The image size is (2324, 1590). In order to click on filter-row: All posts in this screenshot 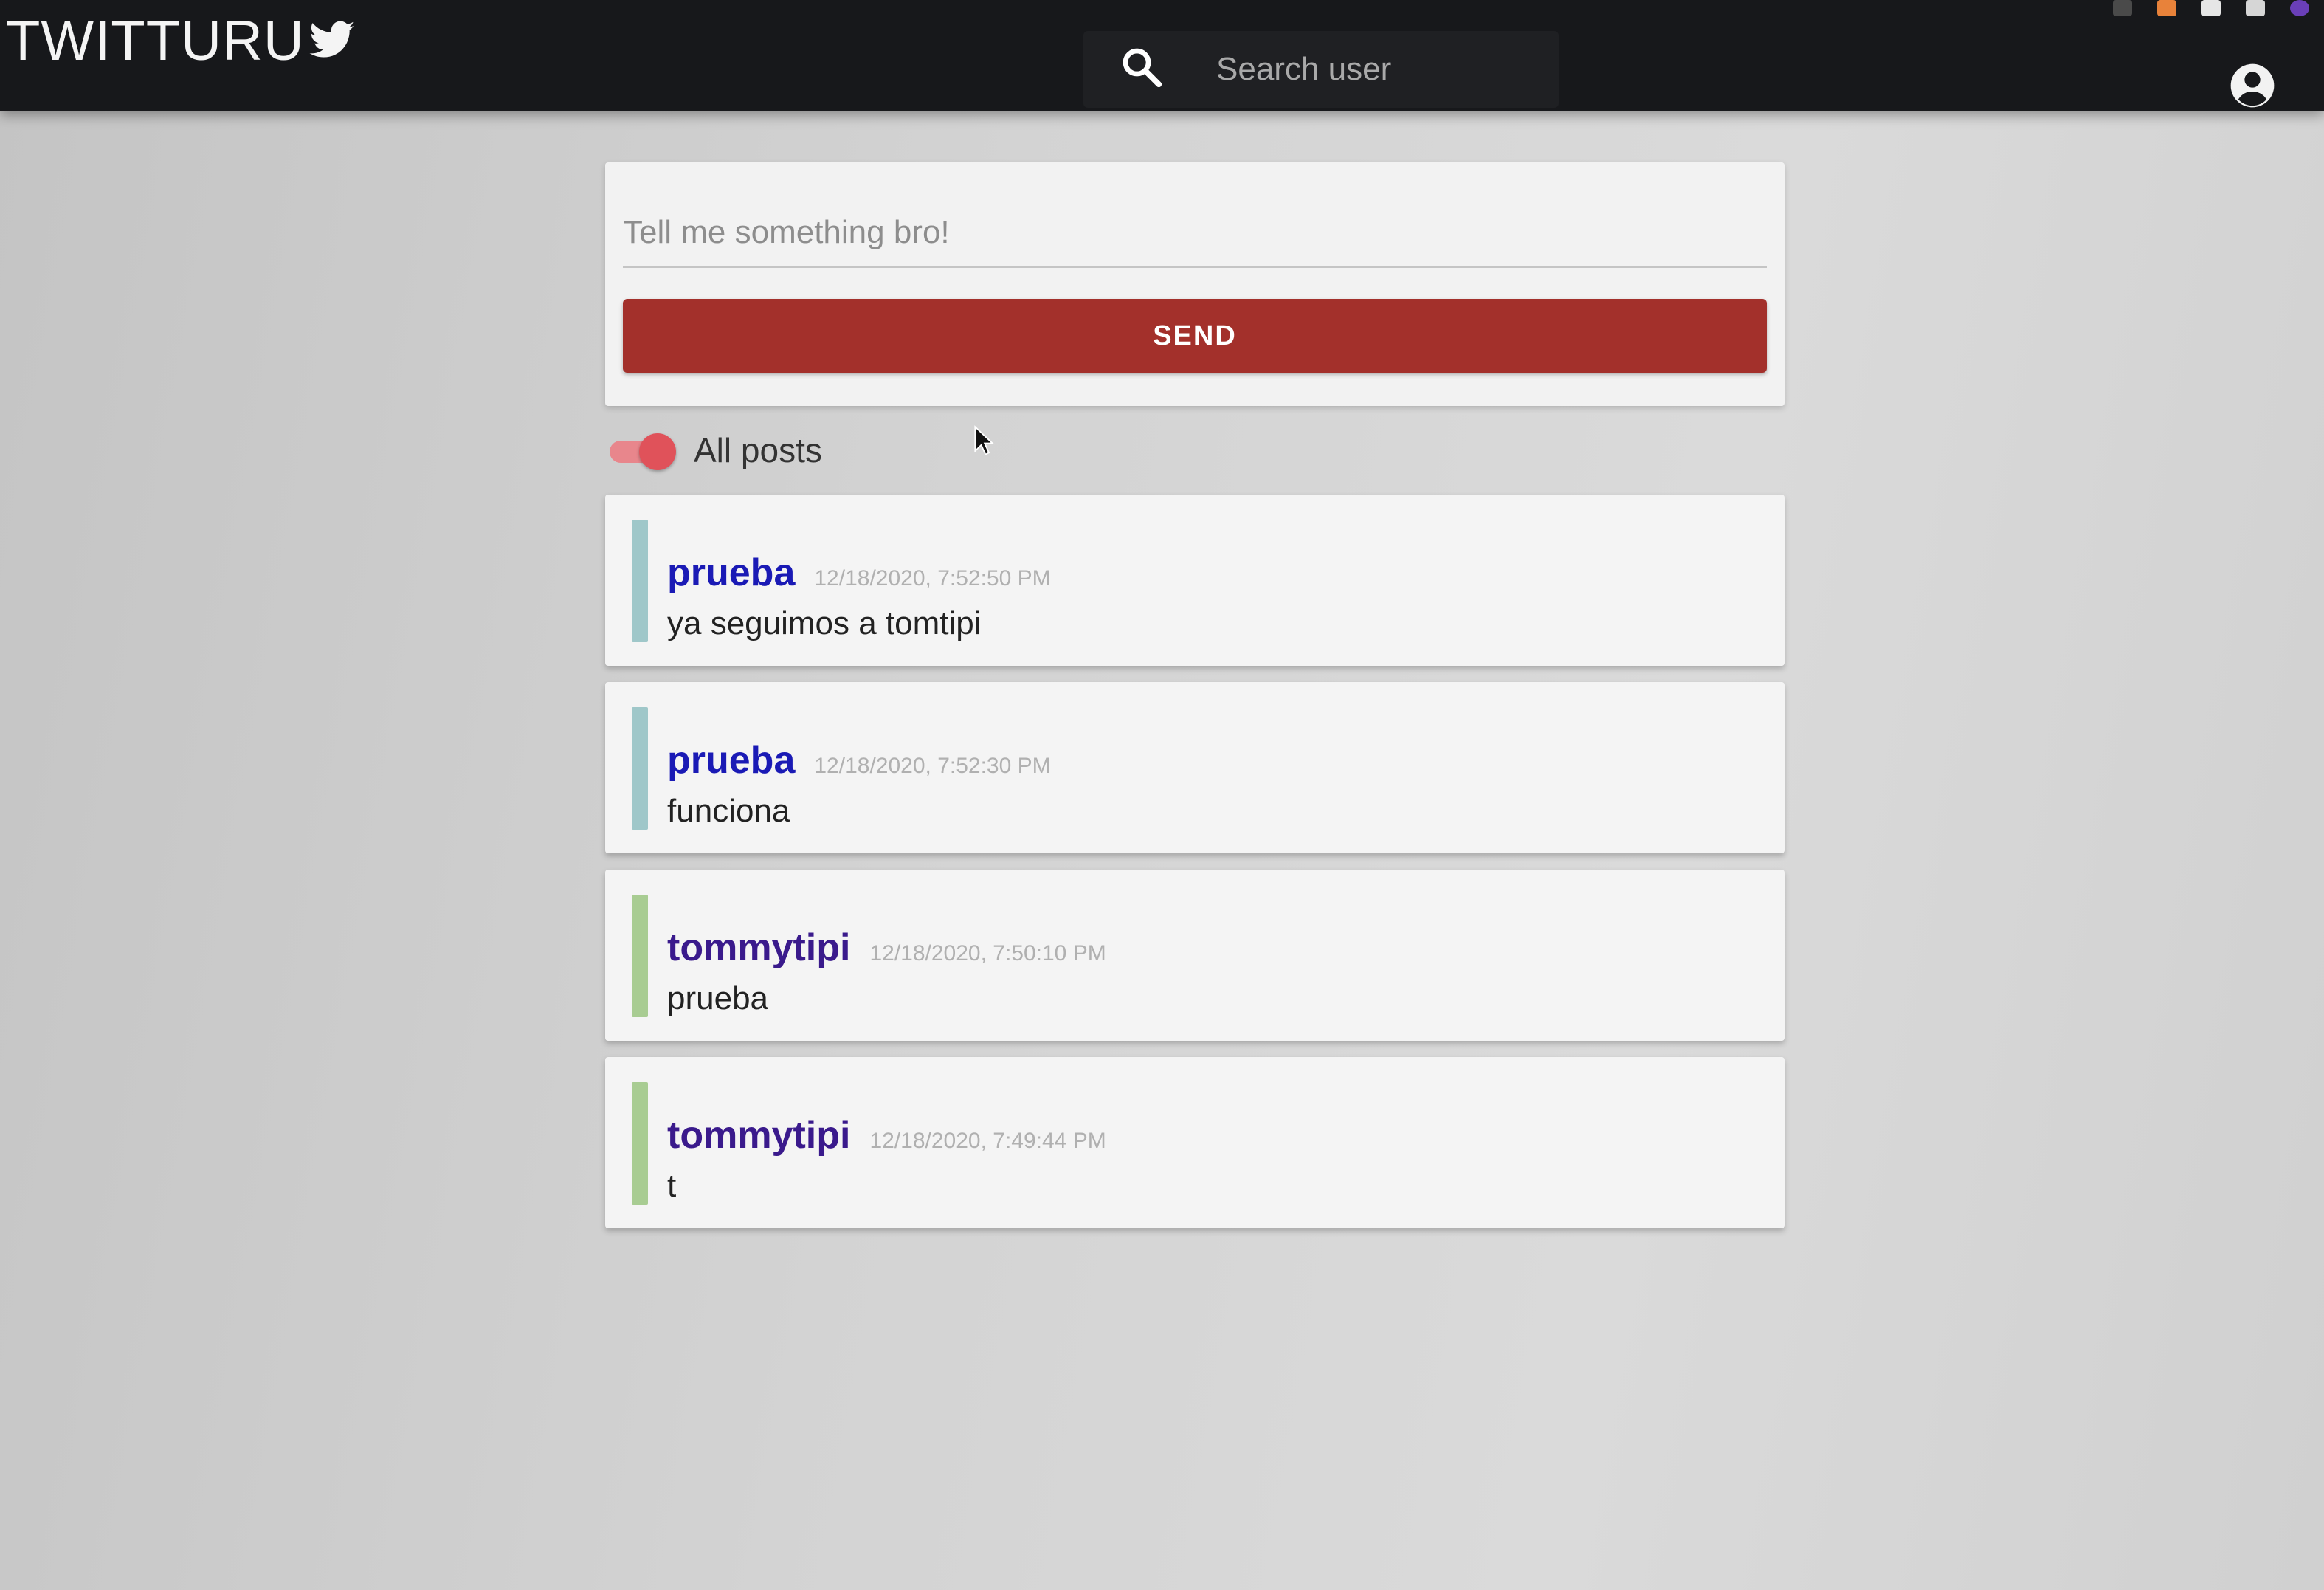, I will do `click(1195, 450)`.